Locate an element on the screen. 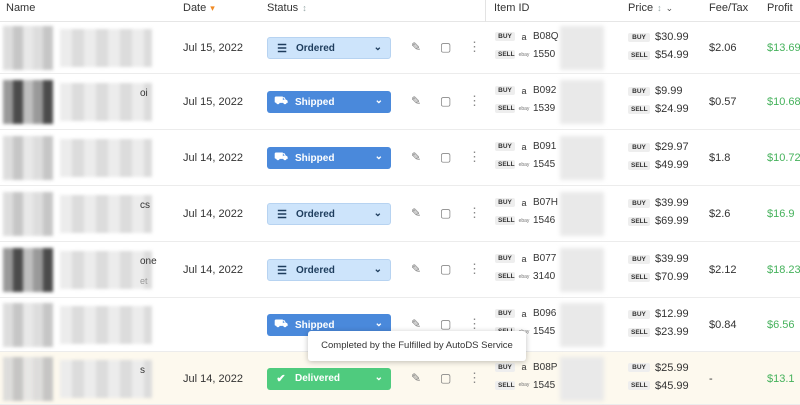 This screenshot has height=405, width=800. order-date: Jul 15, 2022 is located at coordinates (213, 48).